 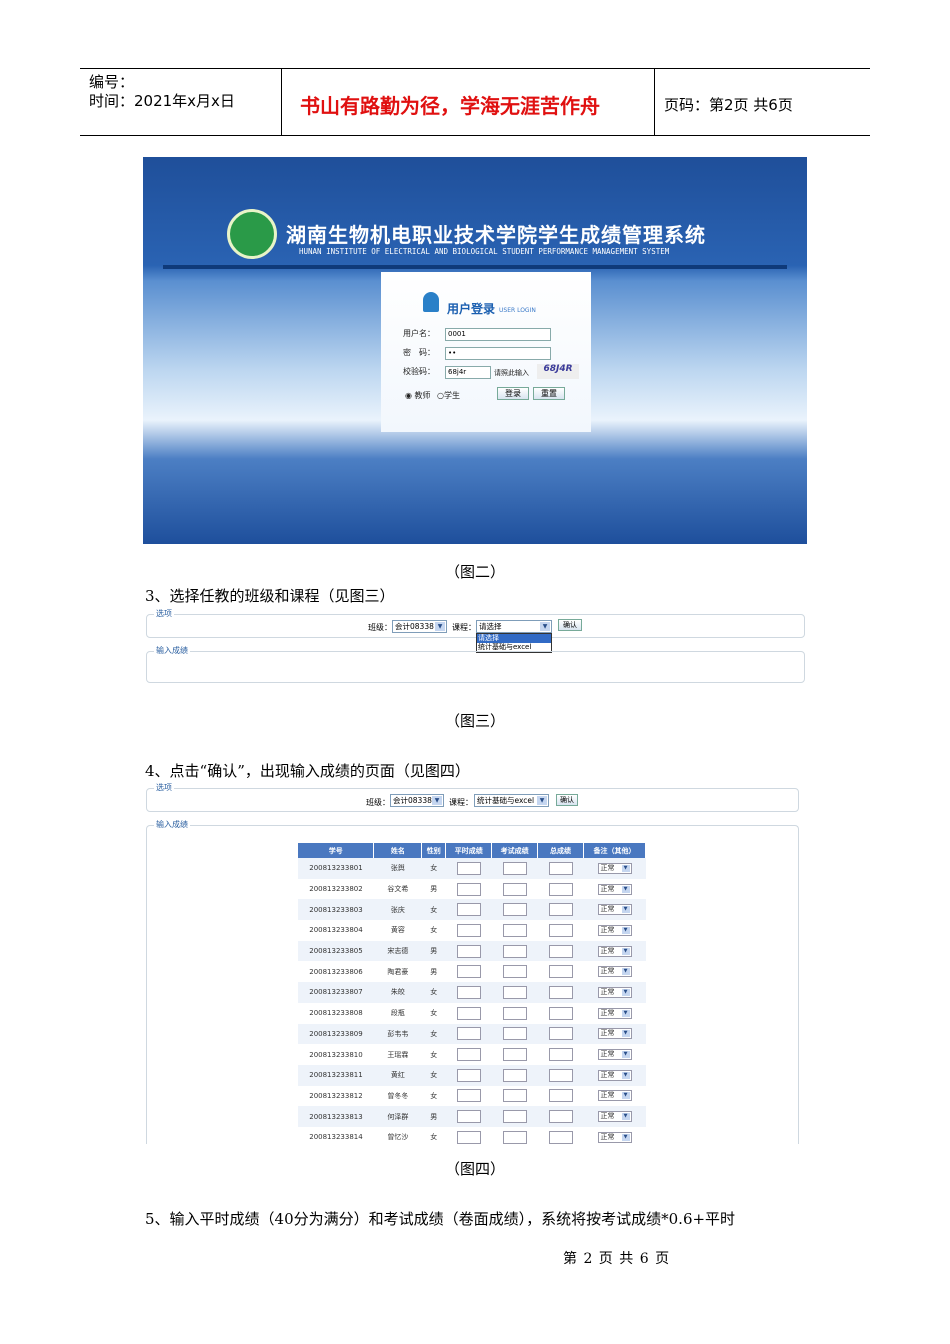 I want to click on captcha-input: 68j4r, so click(x=468, y=372).